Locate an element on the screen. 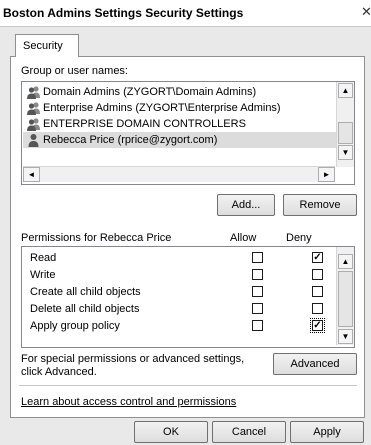 Image resolution: width=371 pixels, height=445 pixels. scroll-right-button: ► is located at coordinates (326, 174).